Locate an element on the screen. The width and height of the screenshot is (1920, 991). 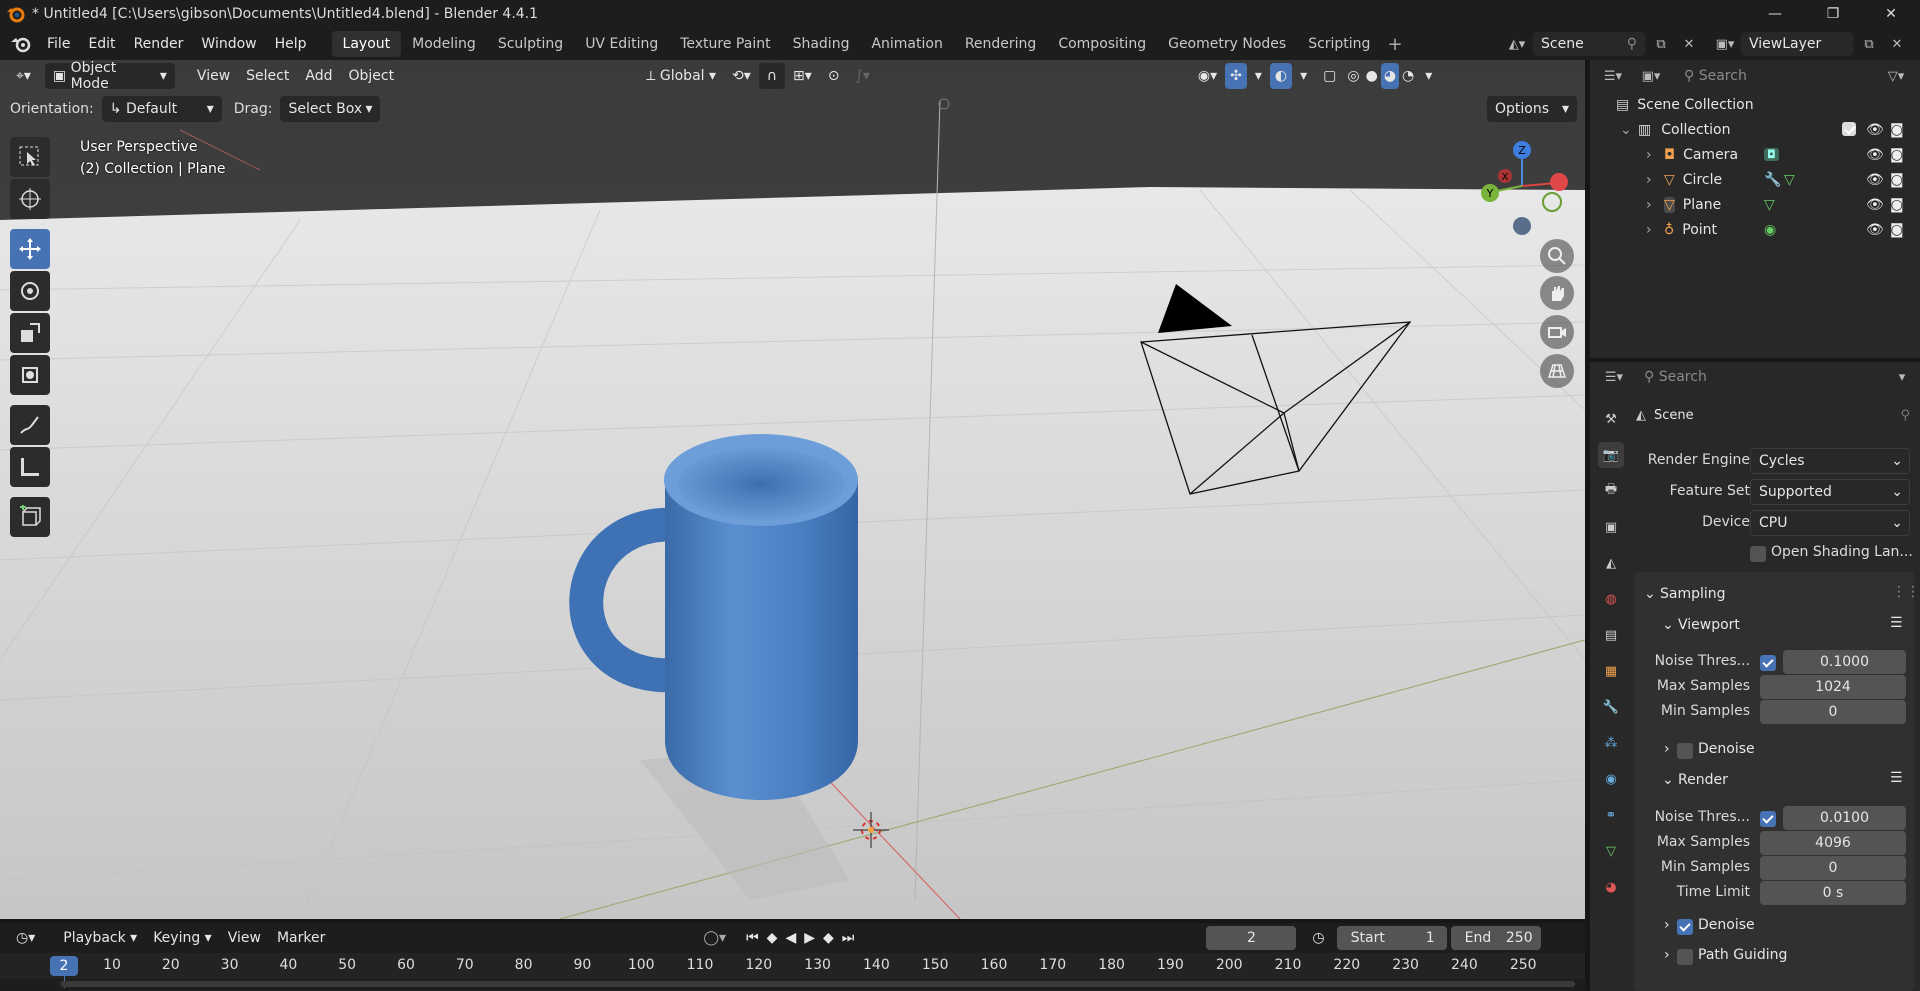
remove-view-layer-icon: ✕ is located at coordinates (1897, 44).